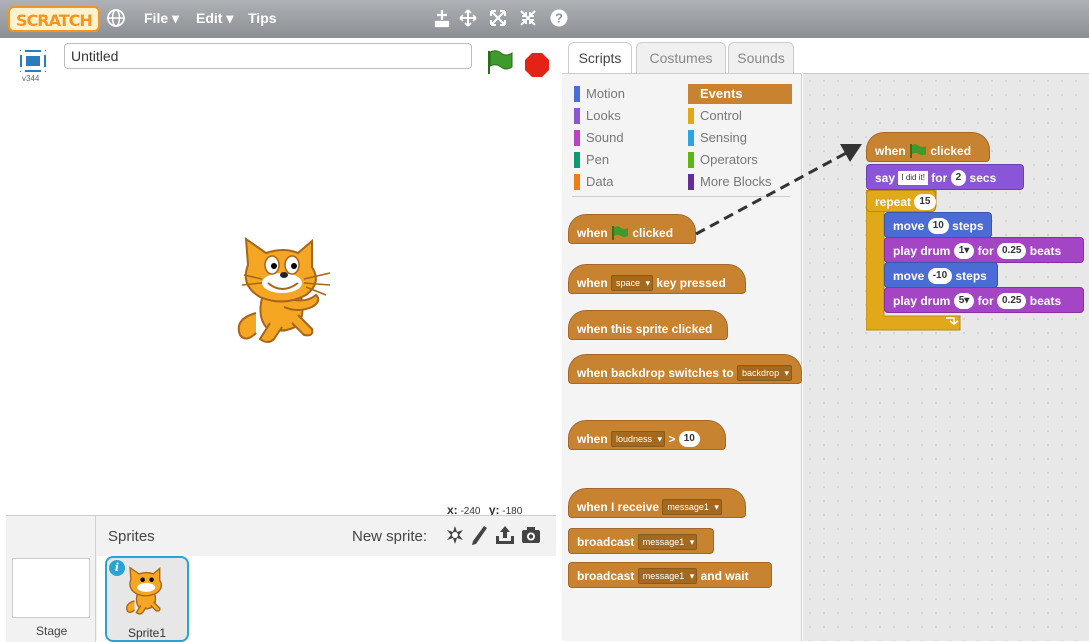  Describe the element at coordinates (909, 275) in the screenshot. I see `block-text: move` at that location.